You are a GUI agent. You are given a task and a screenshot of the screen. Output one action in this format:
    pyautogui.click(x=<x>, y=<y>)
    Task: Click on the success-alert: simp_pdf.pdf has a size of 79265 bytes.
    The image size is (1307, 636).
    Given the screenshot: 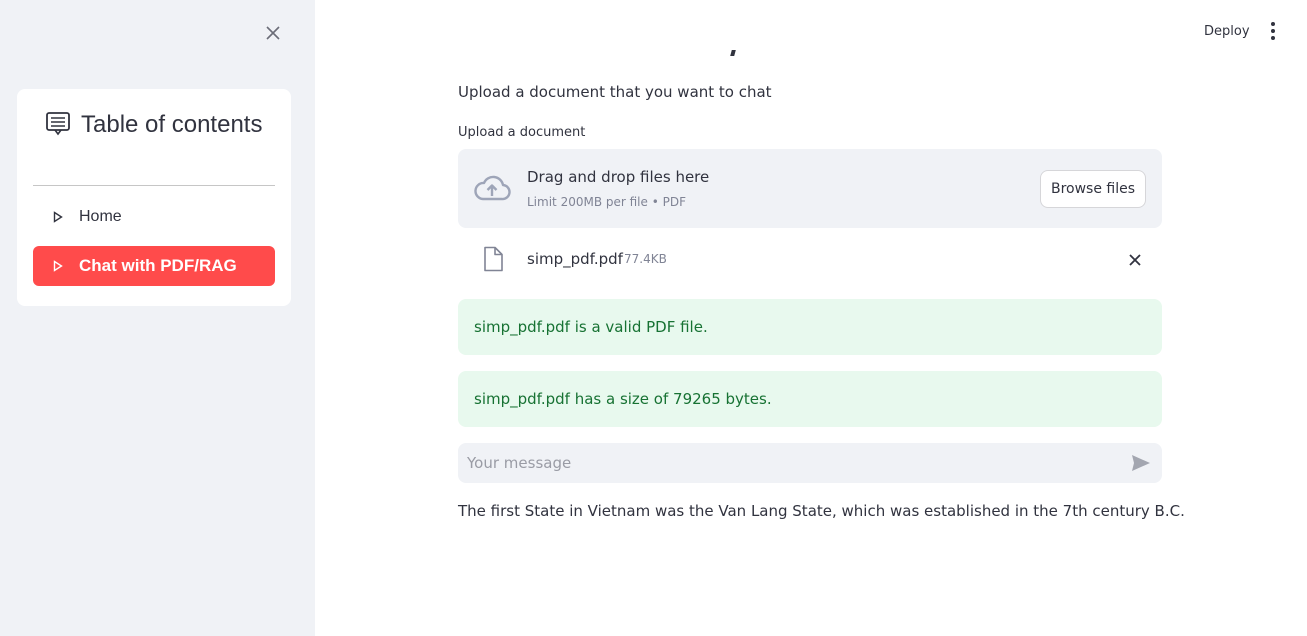 What is the action you would take?
    pyautogui.click(x=810, y=399)
    